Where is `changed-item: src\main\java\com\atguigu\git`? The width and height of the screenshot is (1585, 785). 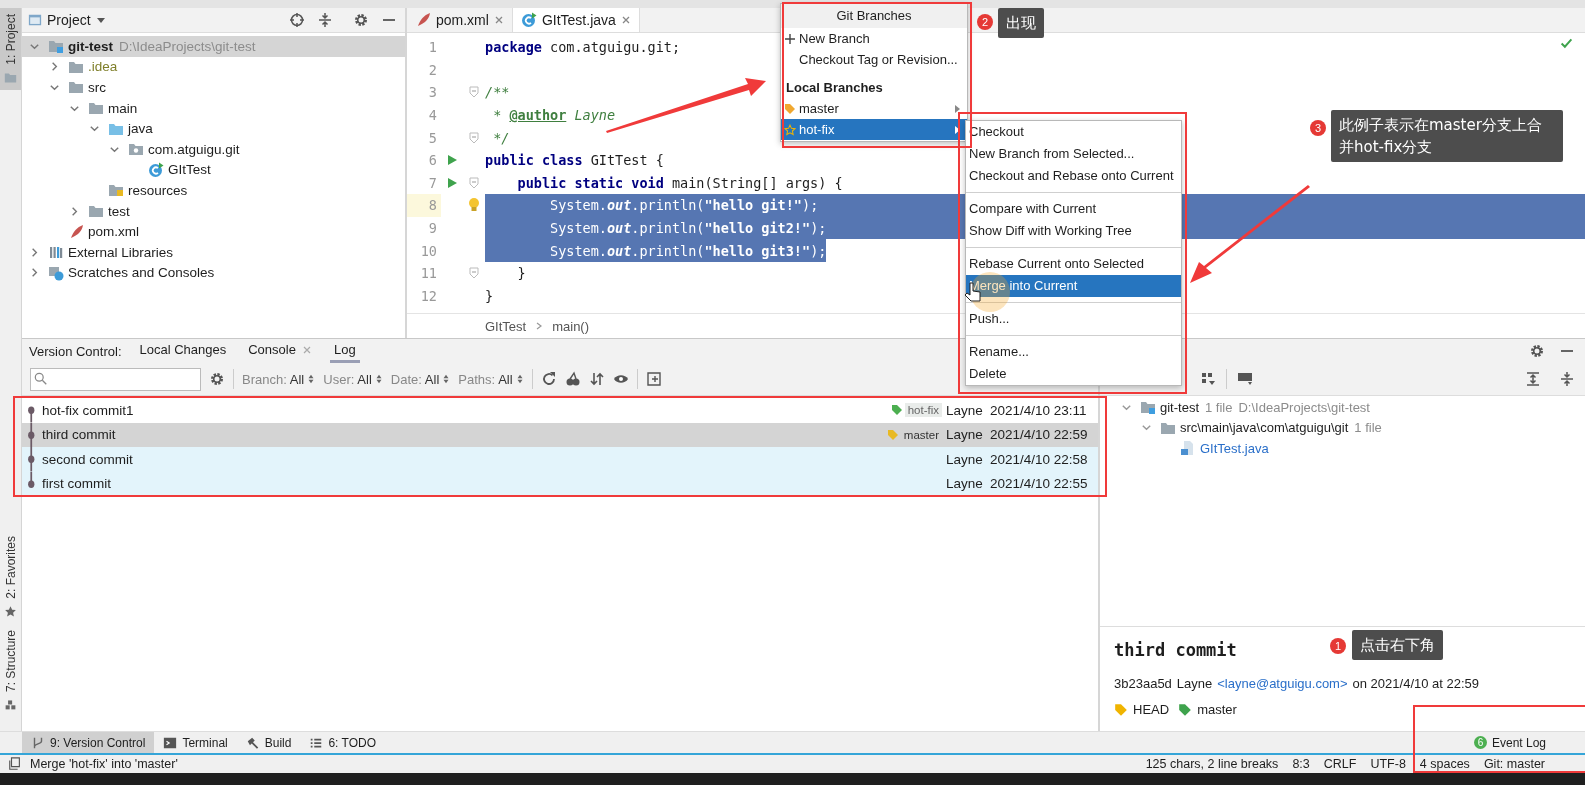 changed-item: src\main\java\com\atguigu\git is located at coordinates (1264, 428).